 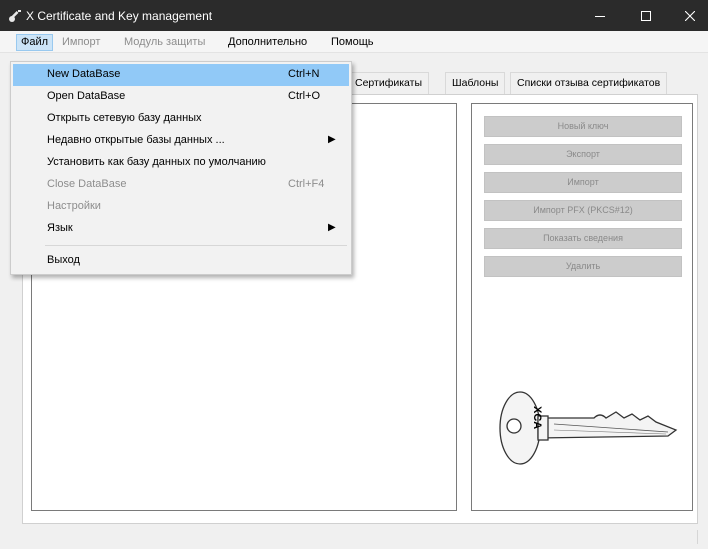 I want to click on menu-item-label: Открыть сетевую базу данных, so click(x=124, y=118).